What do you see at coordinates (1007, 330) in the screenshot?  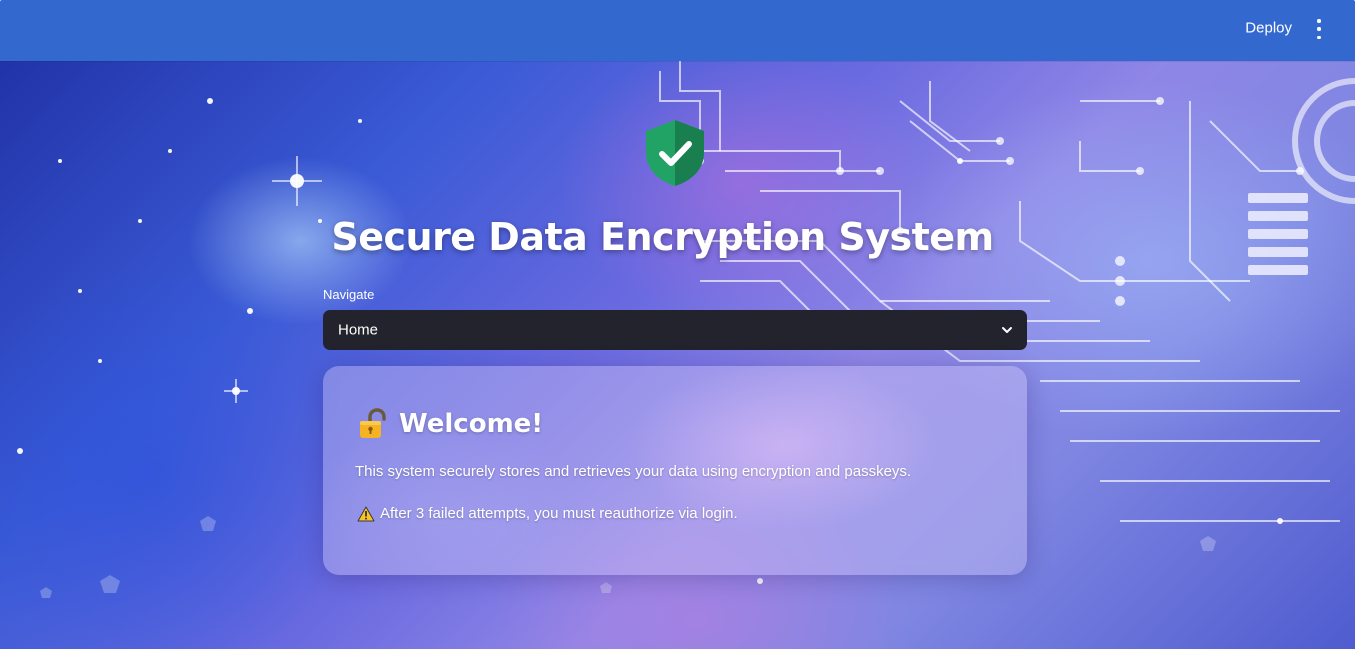 I see `chevron-down-icon` at bounding box center [1007, 330].